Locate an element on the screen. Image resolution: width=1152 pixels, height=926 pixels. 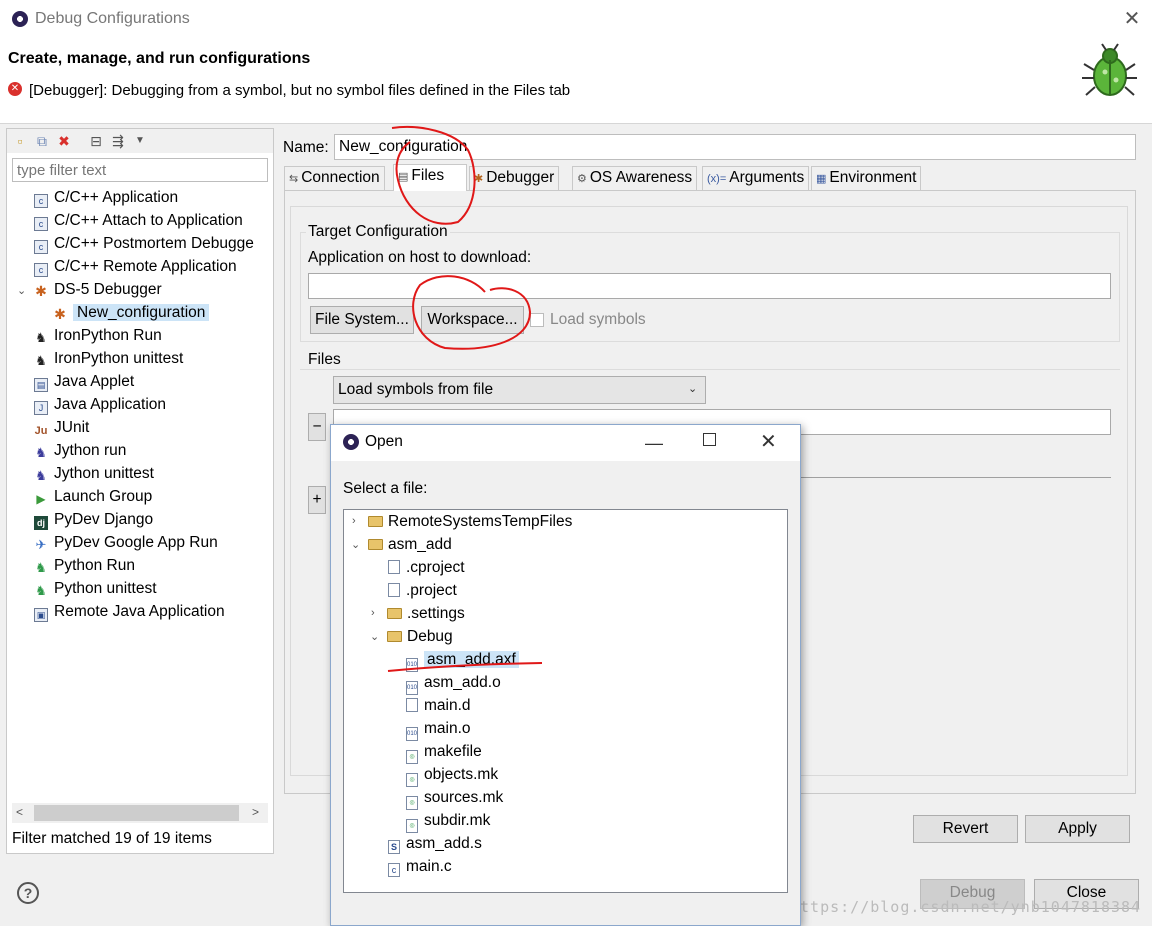
c-attach-icon: c is located at coordinates (41, 224).